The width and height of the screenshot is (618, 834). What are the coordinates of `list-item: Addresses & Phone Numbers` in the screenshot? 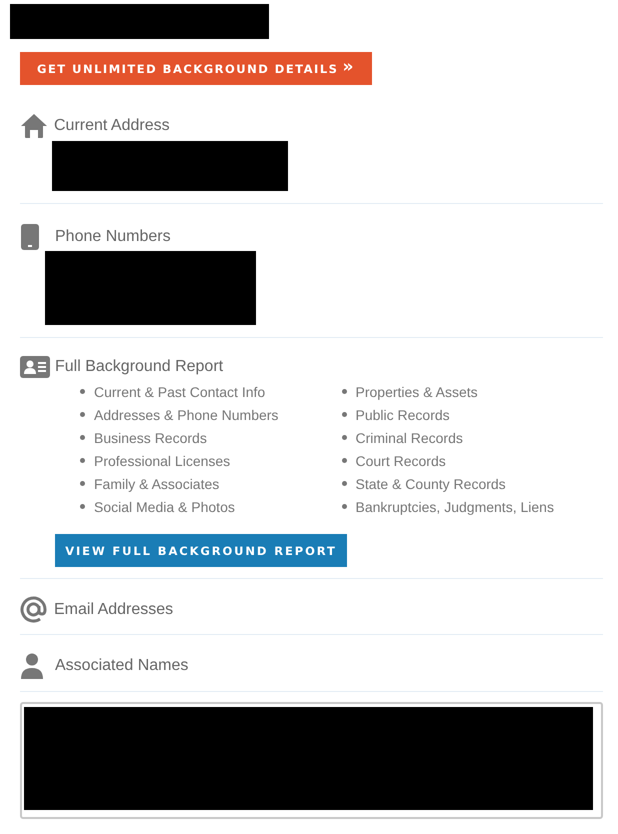 It's located at (186, 414).